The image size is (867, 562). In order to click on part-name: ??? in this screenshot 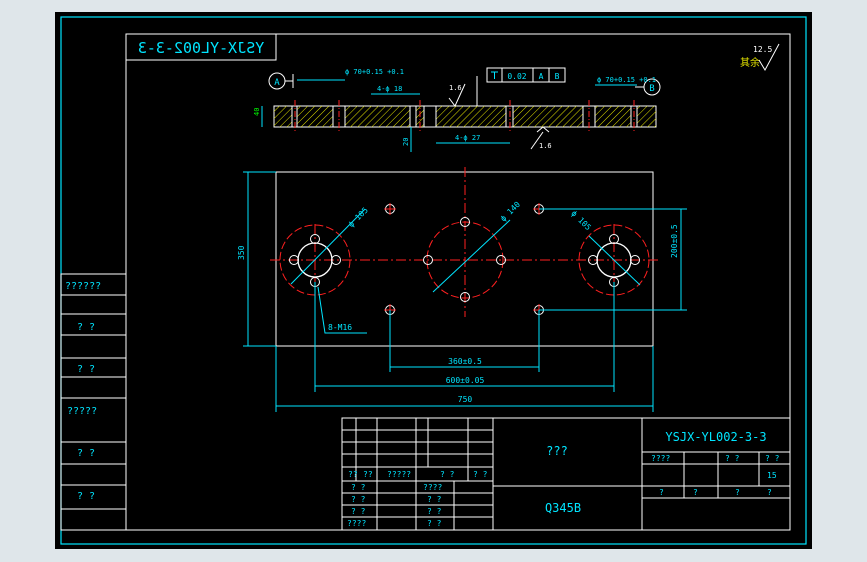, I will do `click(557, 451)`.